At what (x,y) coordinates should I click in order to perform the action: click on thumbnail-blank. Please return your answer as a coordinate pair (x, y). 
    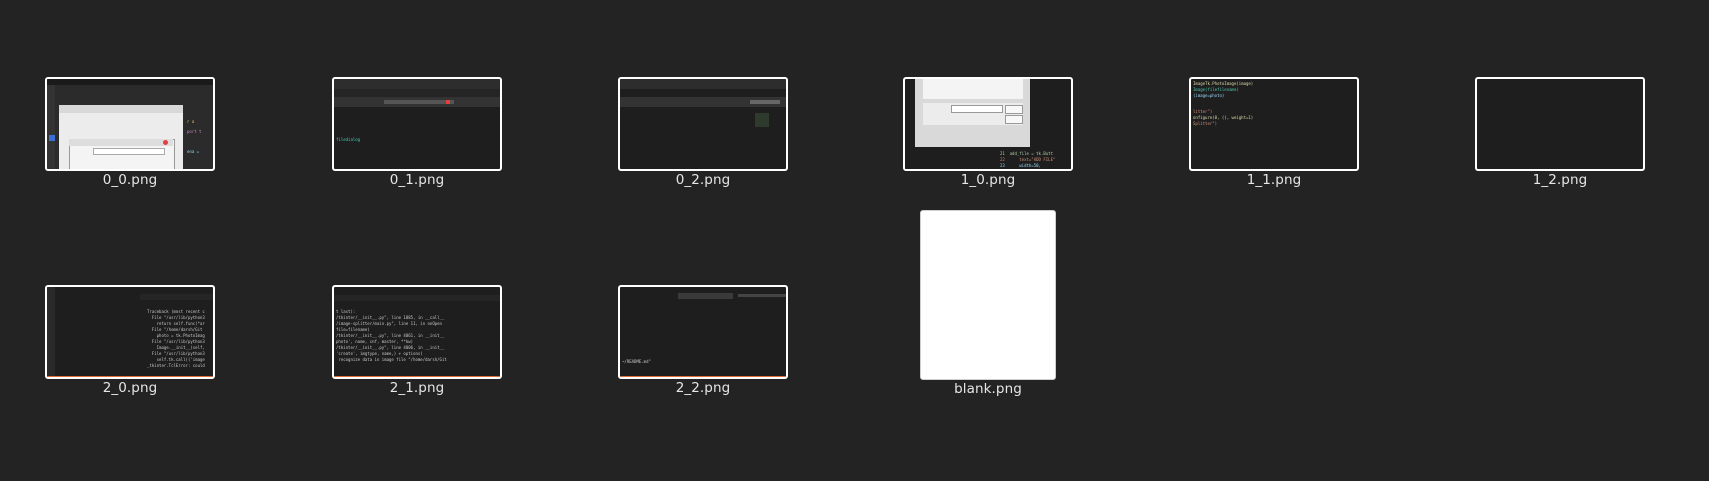
    Looking at the image, I should click on (988, 295).